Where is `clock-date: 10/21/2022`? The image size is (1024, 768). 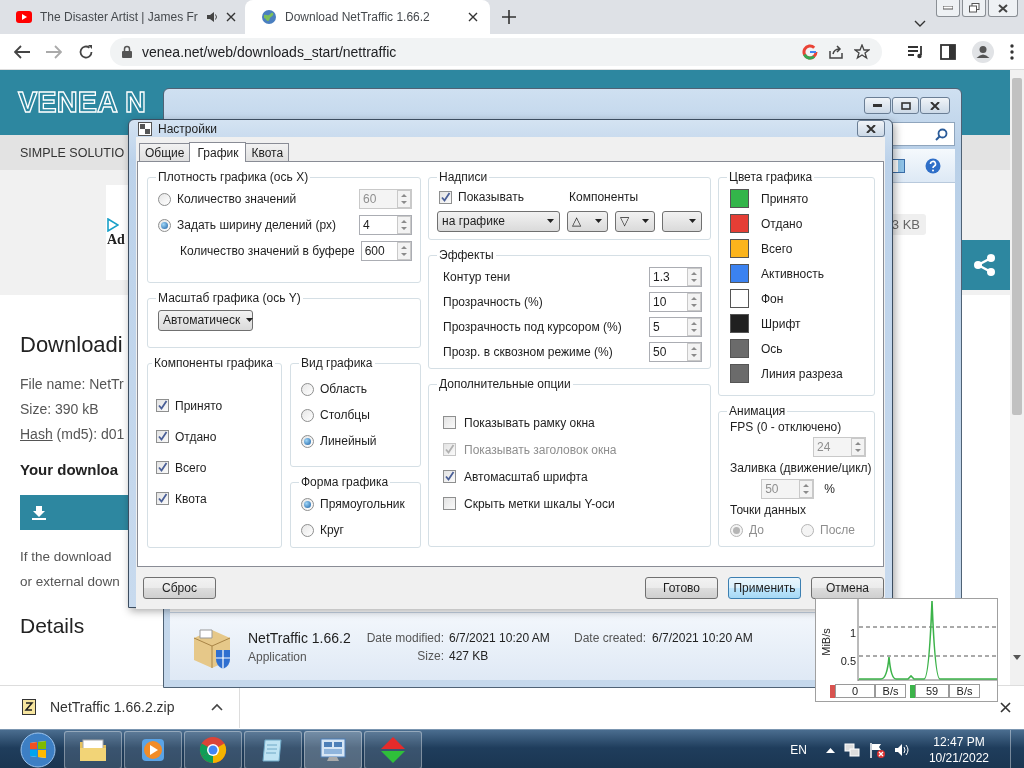
clock-date: 10/21/2022 is located at coordinates (958, 757).